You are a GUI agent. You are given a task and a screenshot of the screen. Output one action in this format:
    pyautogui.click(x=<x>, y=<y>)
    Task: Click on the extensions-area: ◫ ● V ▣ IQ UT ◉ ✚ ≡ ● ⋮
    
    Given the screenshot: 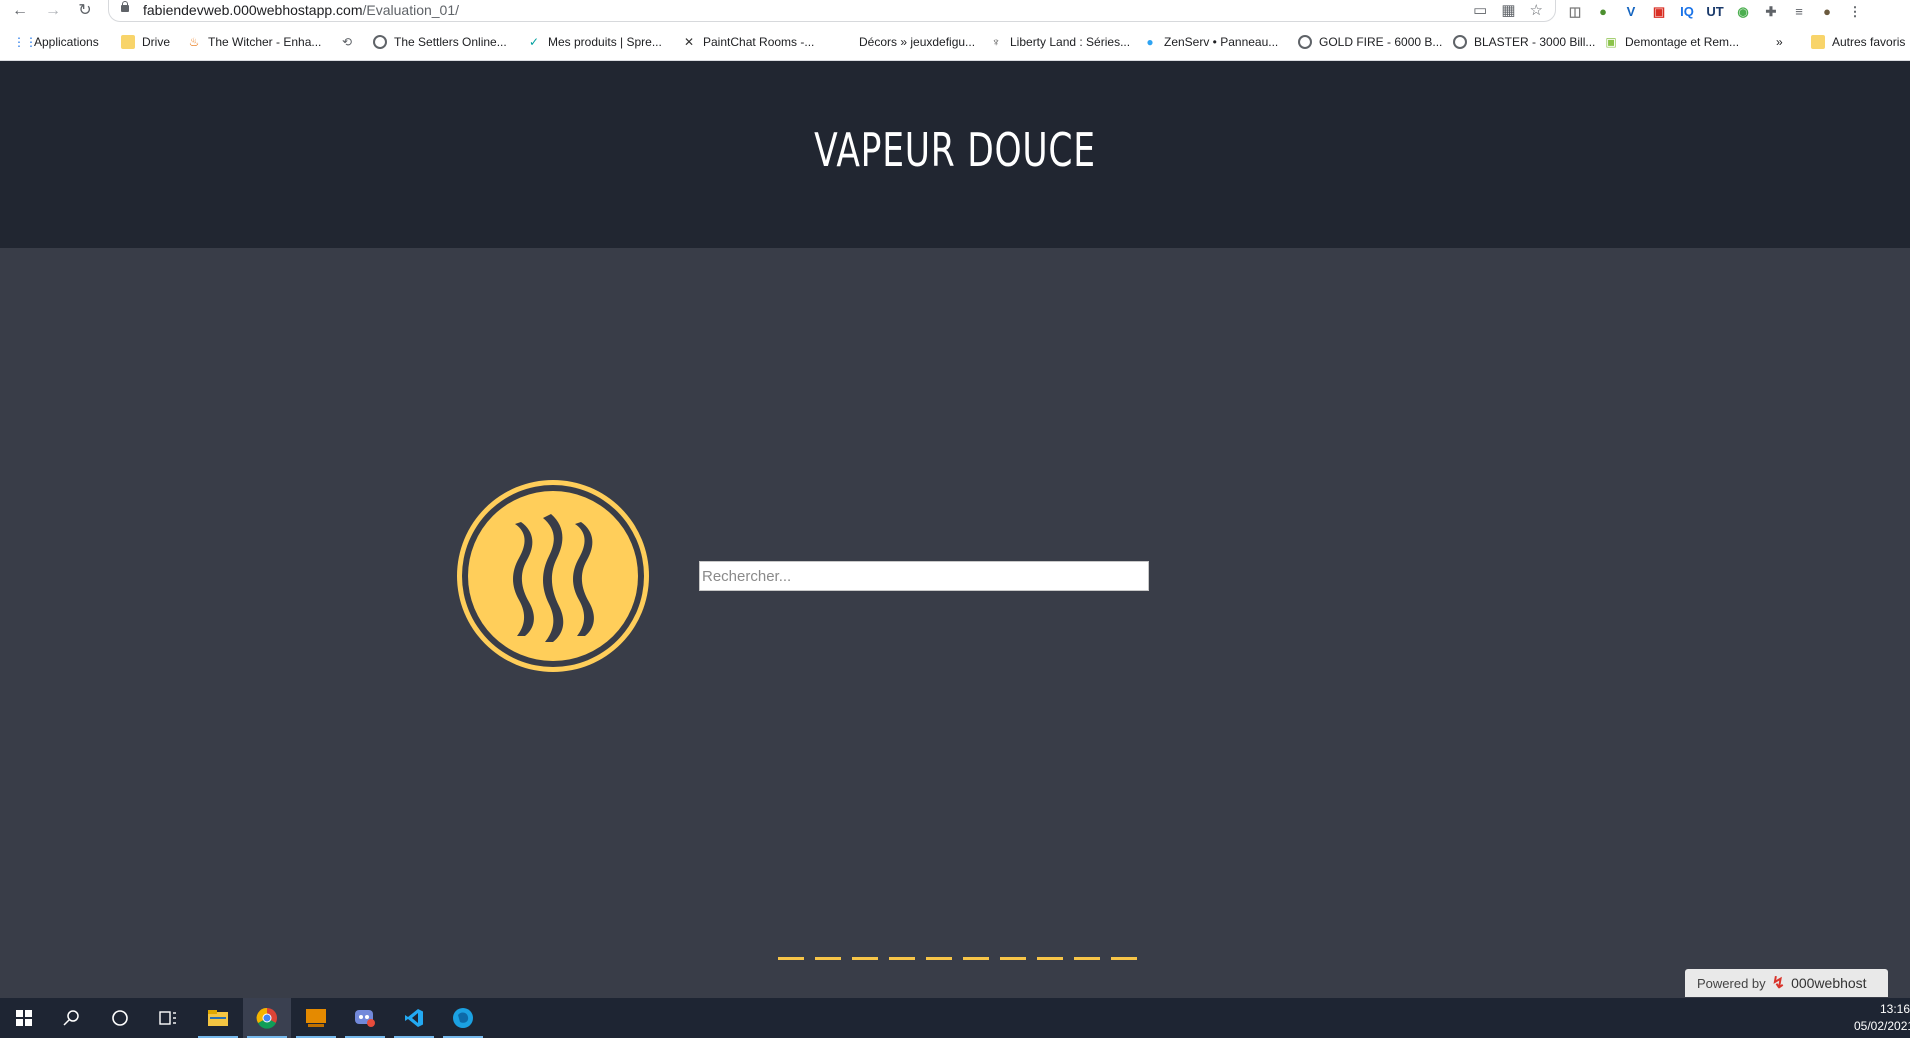 What is the action you would take?
    pyautogui.click(x=1715, y=11)
    